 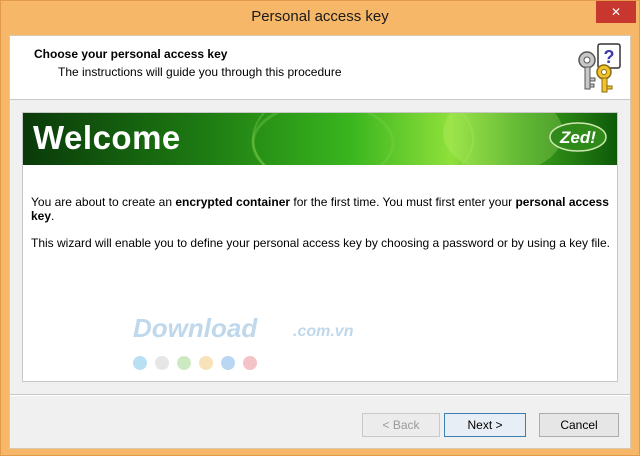 I want to click on header-title: Choose your personal access key, so click(x=131, y=54).